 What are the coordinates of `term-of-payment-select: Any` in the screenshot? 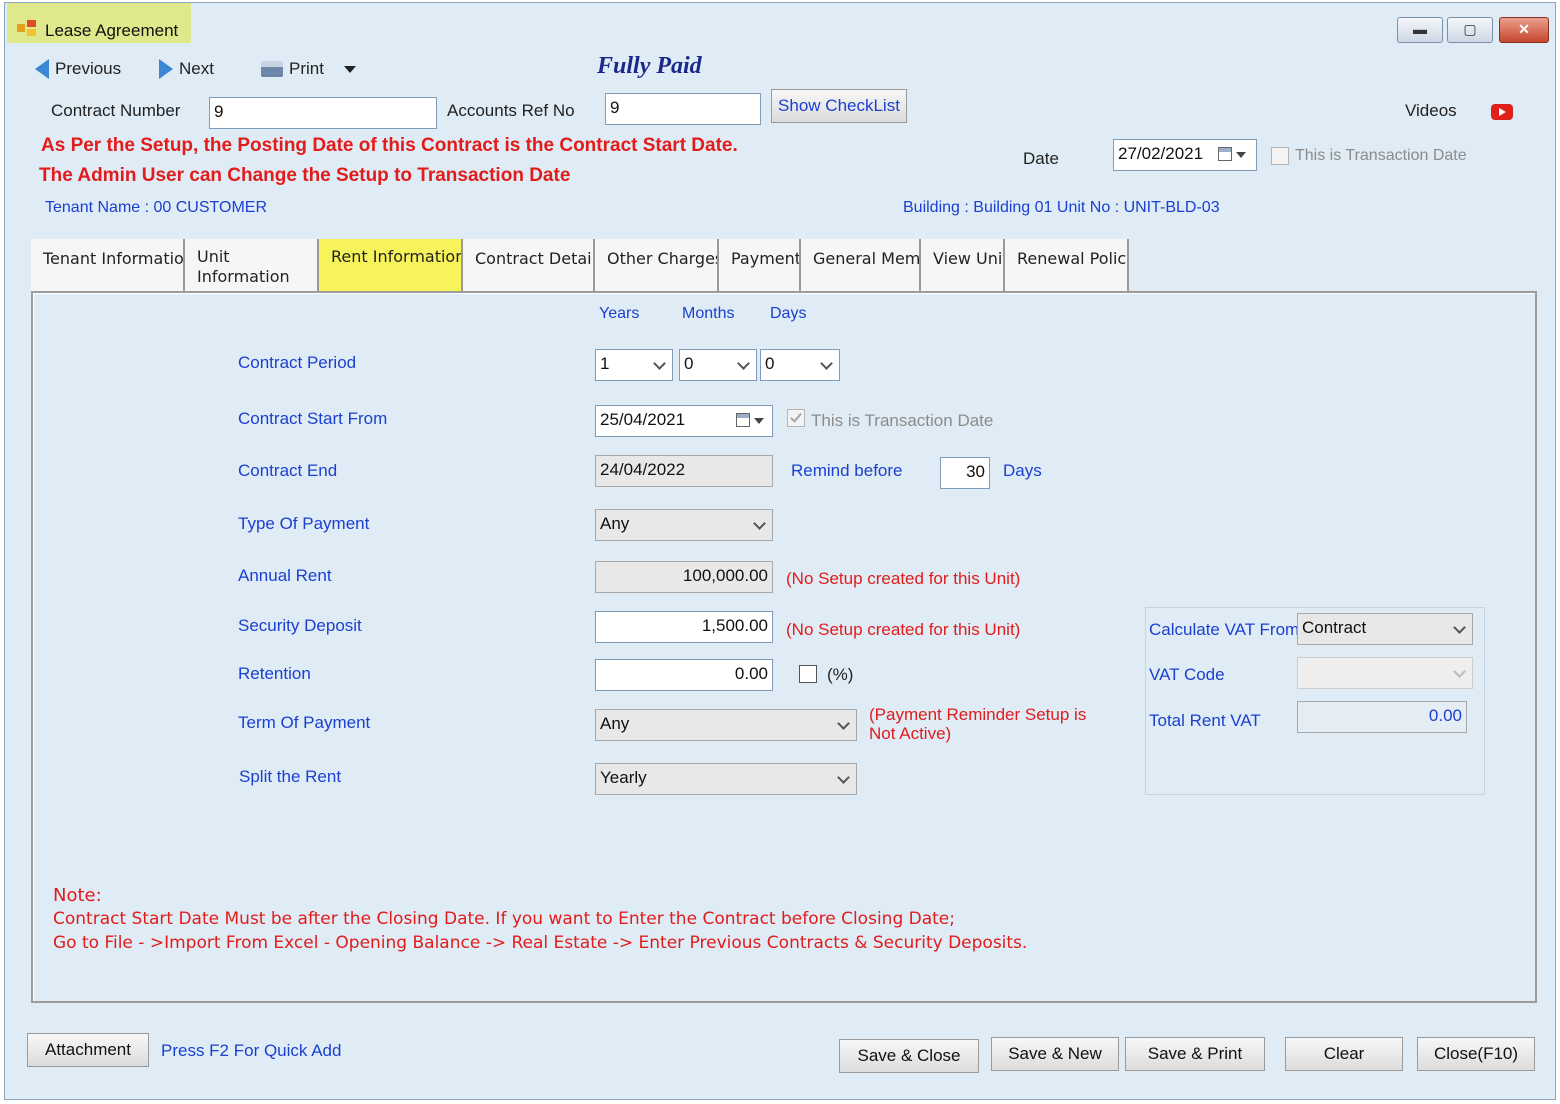 It's located at (726, 725).